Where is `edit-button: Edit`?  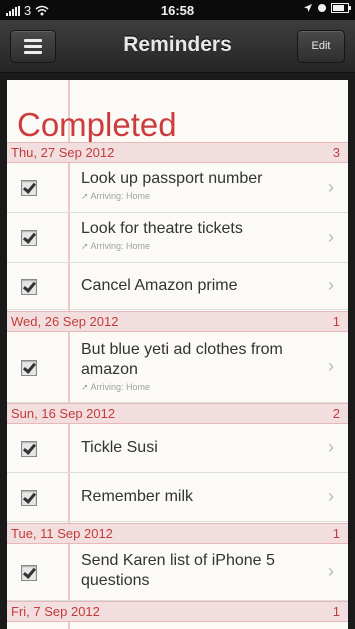 edit-button: Edit is located at coordinates (321, 46).